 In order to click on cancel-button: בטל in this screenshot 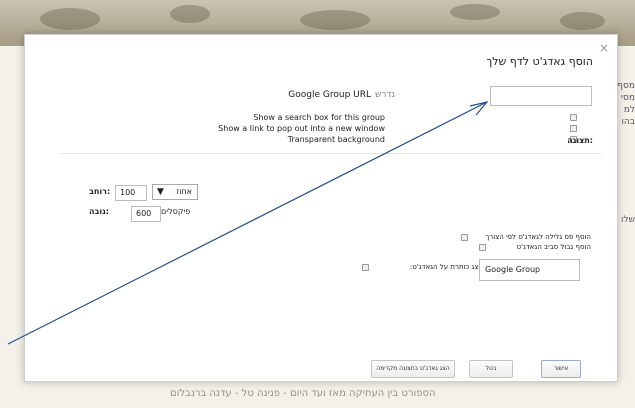, I will do `click(491, 369)`.